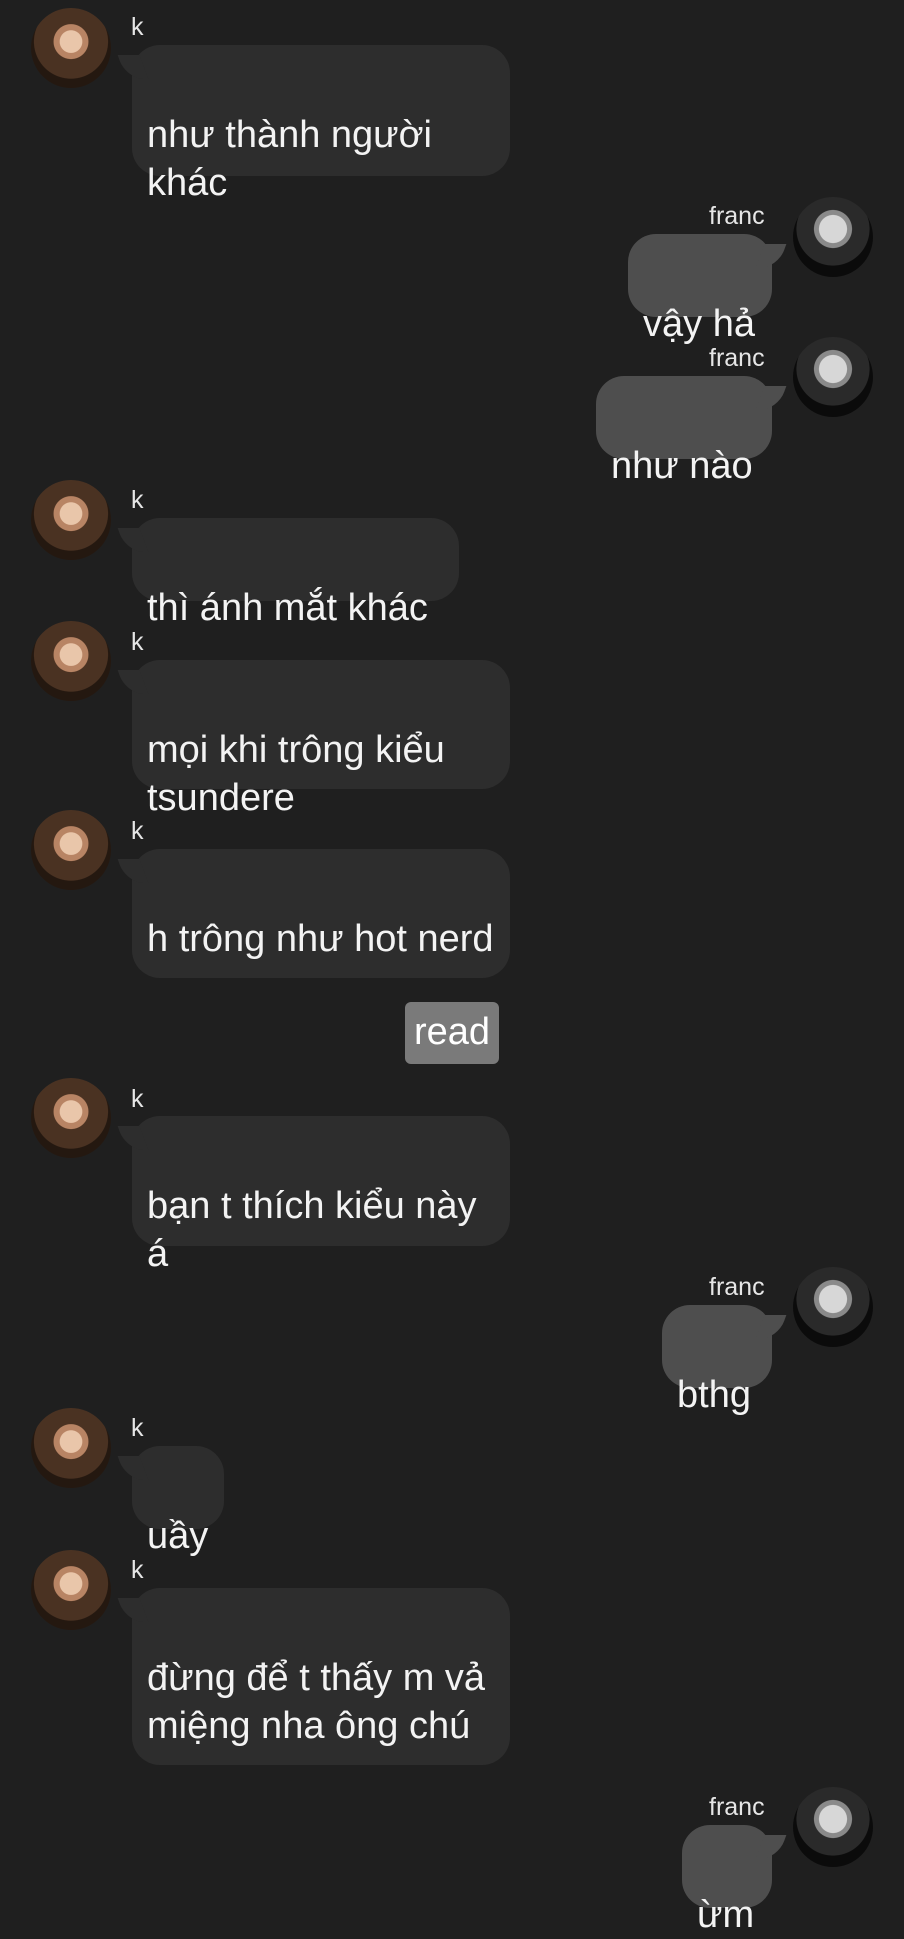  I want to click on message-text: như nào, so click(682, 466).